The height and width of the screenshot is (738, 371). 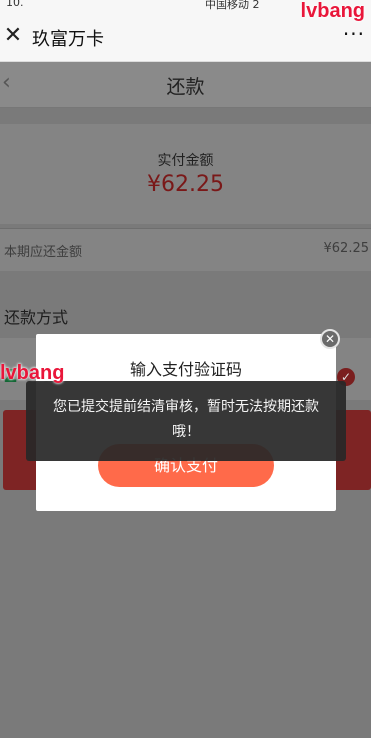 What do you see at coordinates (36, 317) in the screenshot?
I see `payment-method-label: 还款方式` at bounding box center [36, 317].